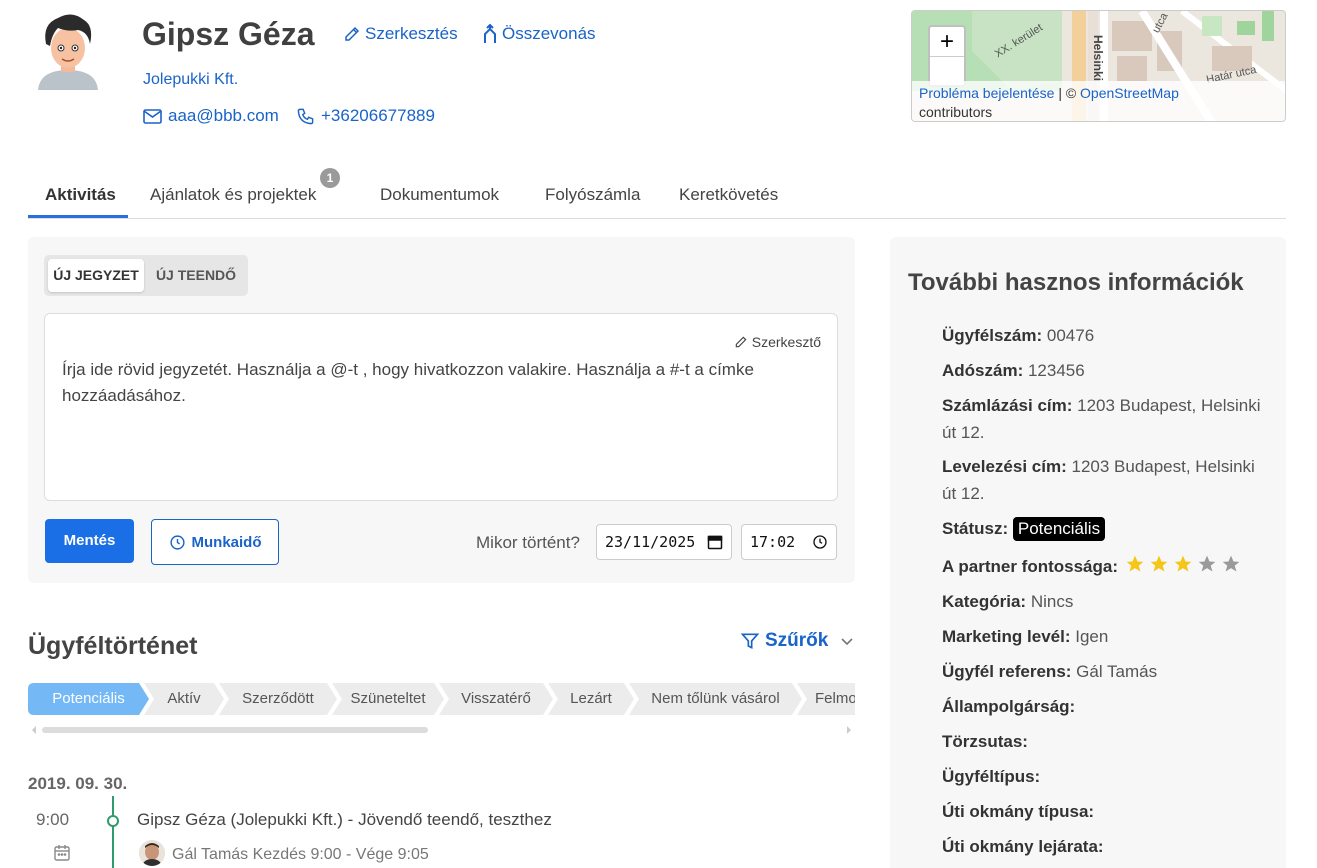  What do you see at coordinates (305, 116) in the screenshot?
I see `phone-icon` at bounding box center [305, 116].